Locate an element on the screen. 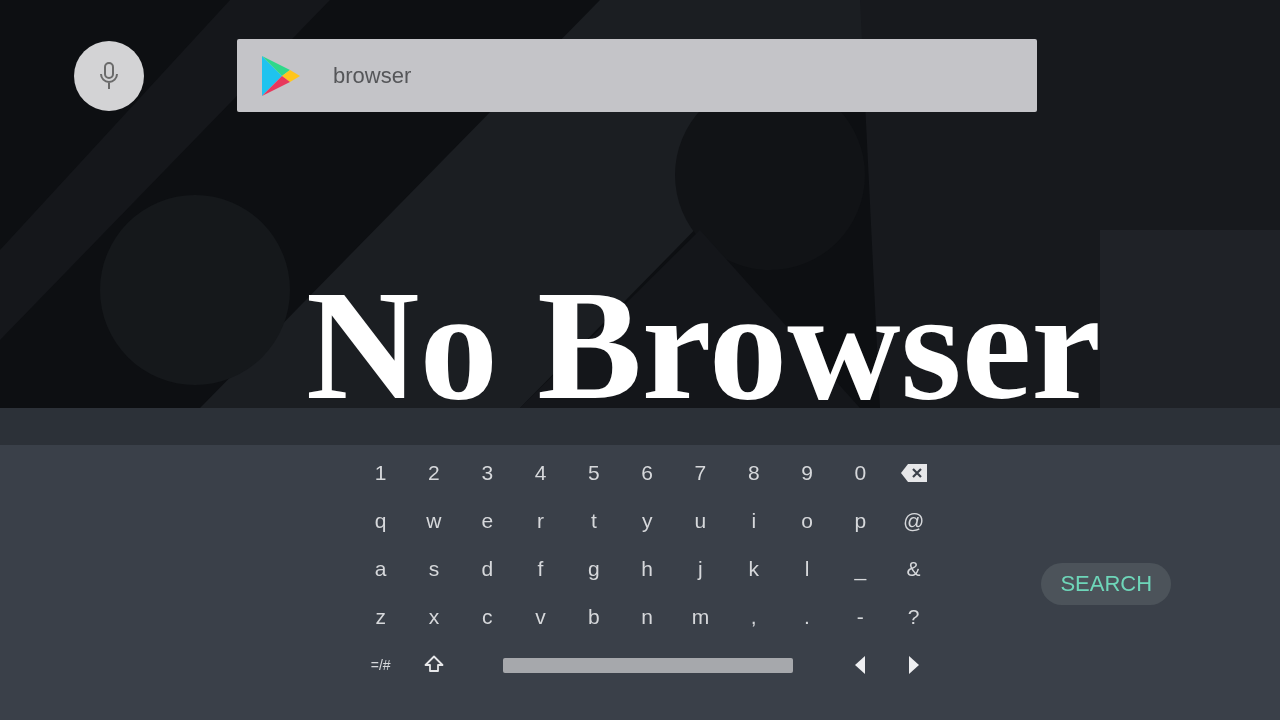 Image resolution: width=1280 pixels, height=720 pixels. keyboard-key: ? is located at coordinates (913, 617).